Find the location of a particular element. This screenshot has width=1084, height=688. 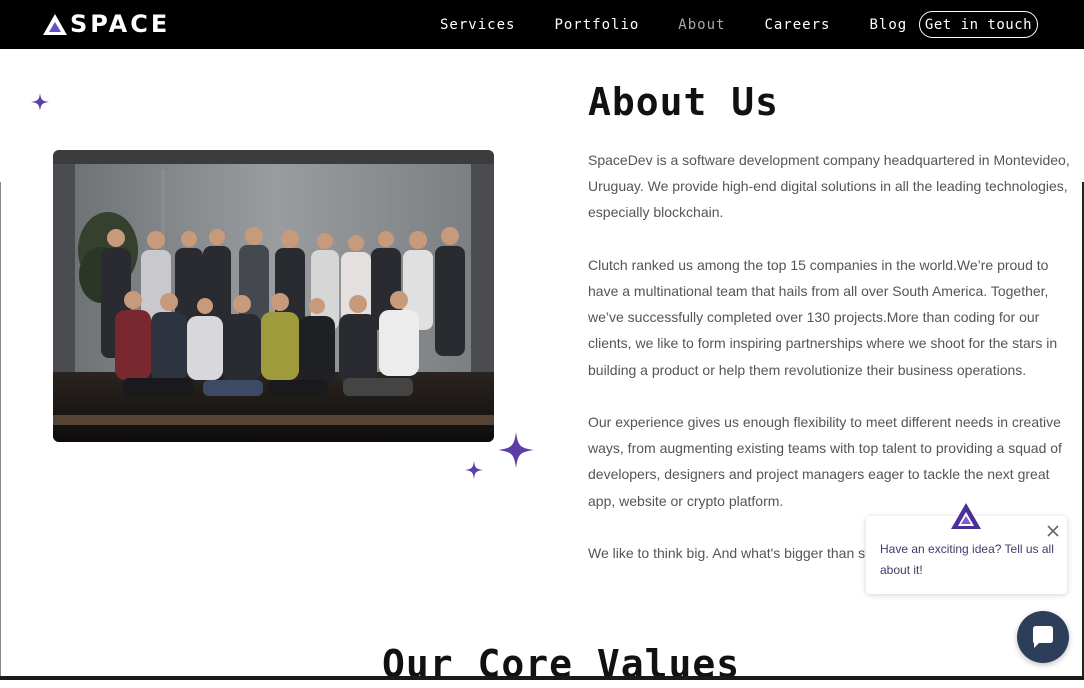

nav-link-blog: Blog is located at coordinates (888, 25).